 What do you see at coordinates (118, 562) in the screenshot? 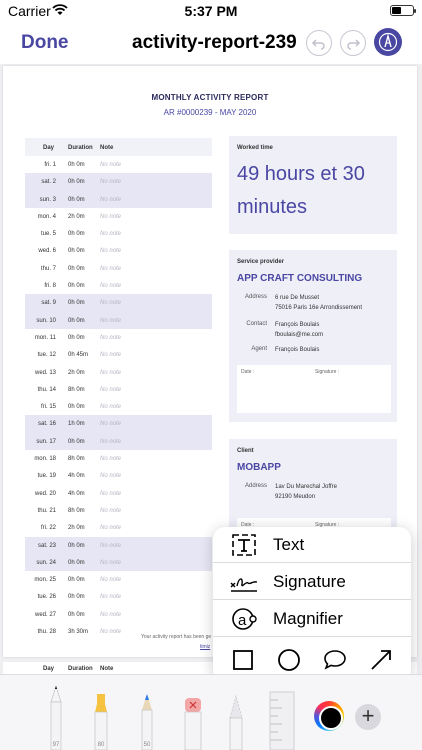
I see `table-row: sun. 24 0h 0m No note` at bounding box center [118, 562].